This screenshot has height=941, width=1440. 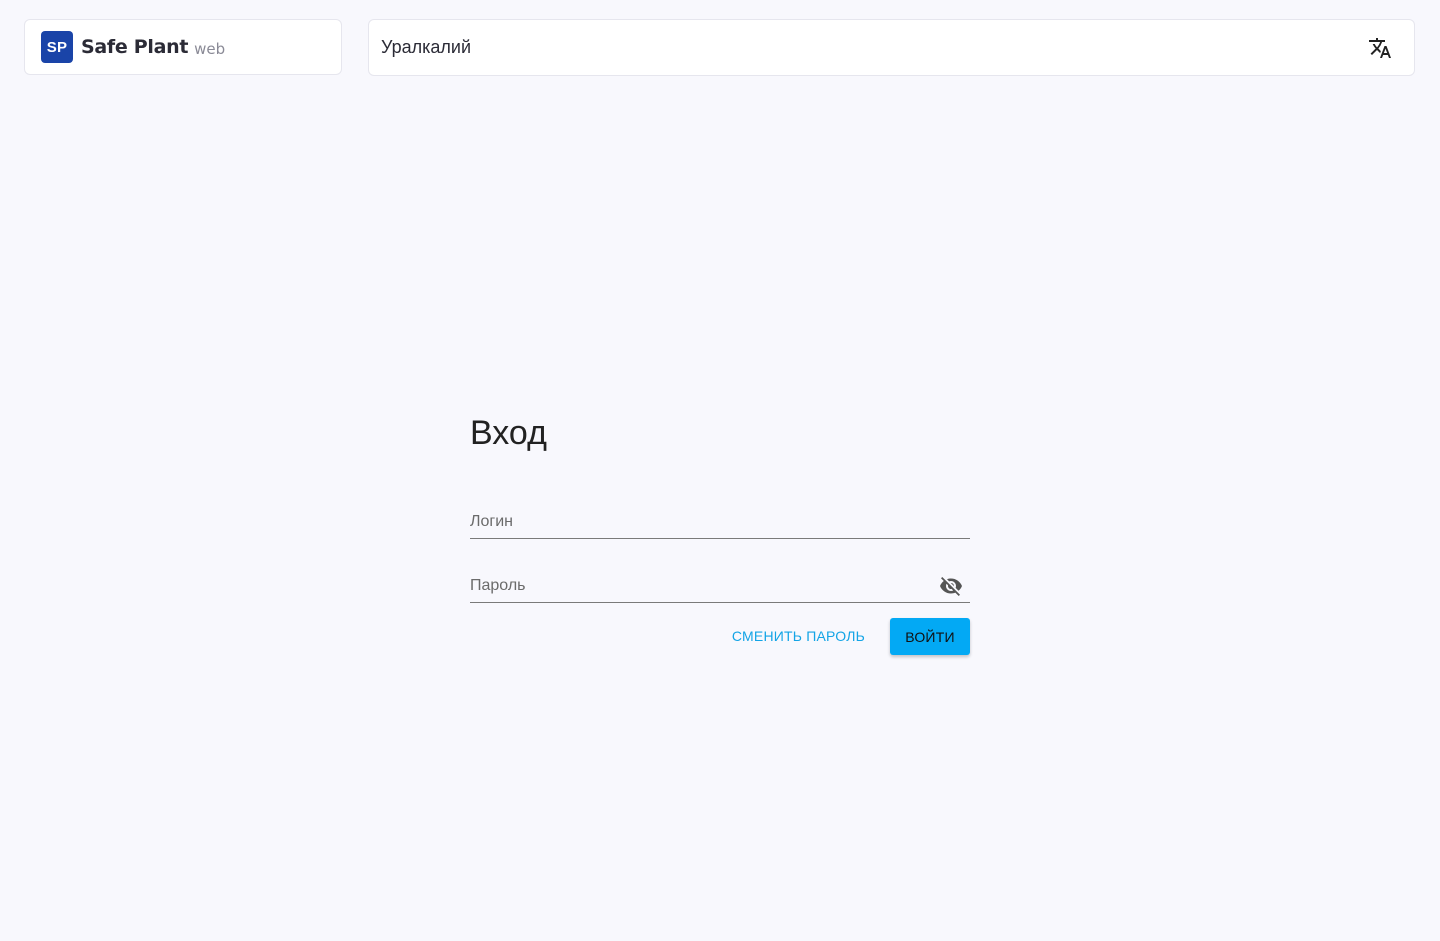 I want to click on form-actions: СМЕНИТЬ ПАРОЛЬ ВОЙТИ, so click(x=720, y=637).